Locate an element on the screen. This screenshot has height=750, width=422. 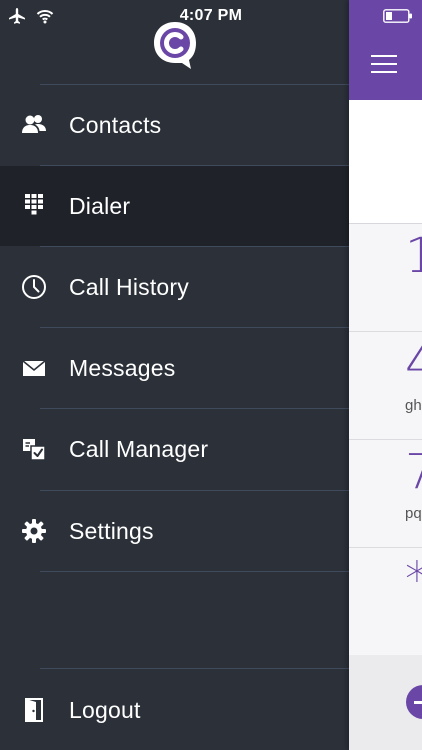
status-bar: 4:07 PM is located at coordinates (211, 16).